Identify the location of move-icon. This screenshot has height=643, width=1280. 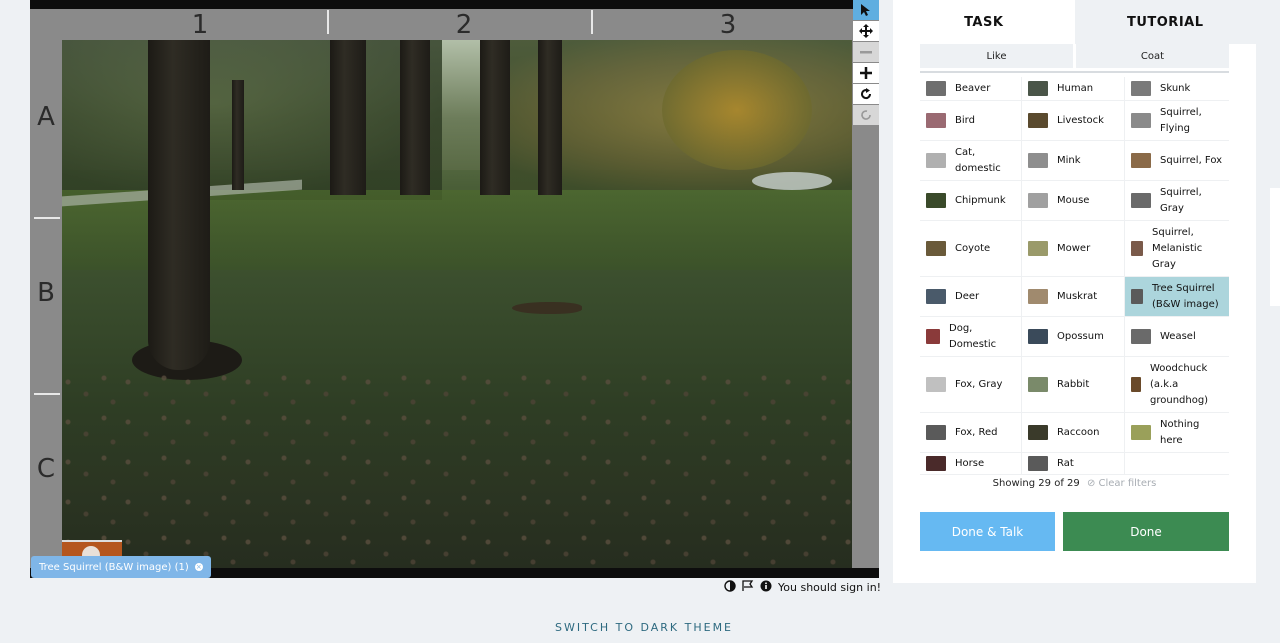
(866, 31).